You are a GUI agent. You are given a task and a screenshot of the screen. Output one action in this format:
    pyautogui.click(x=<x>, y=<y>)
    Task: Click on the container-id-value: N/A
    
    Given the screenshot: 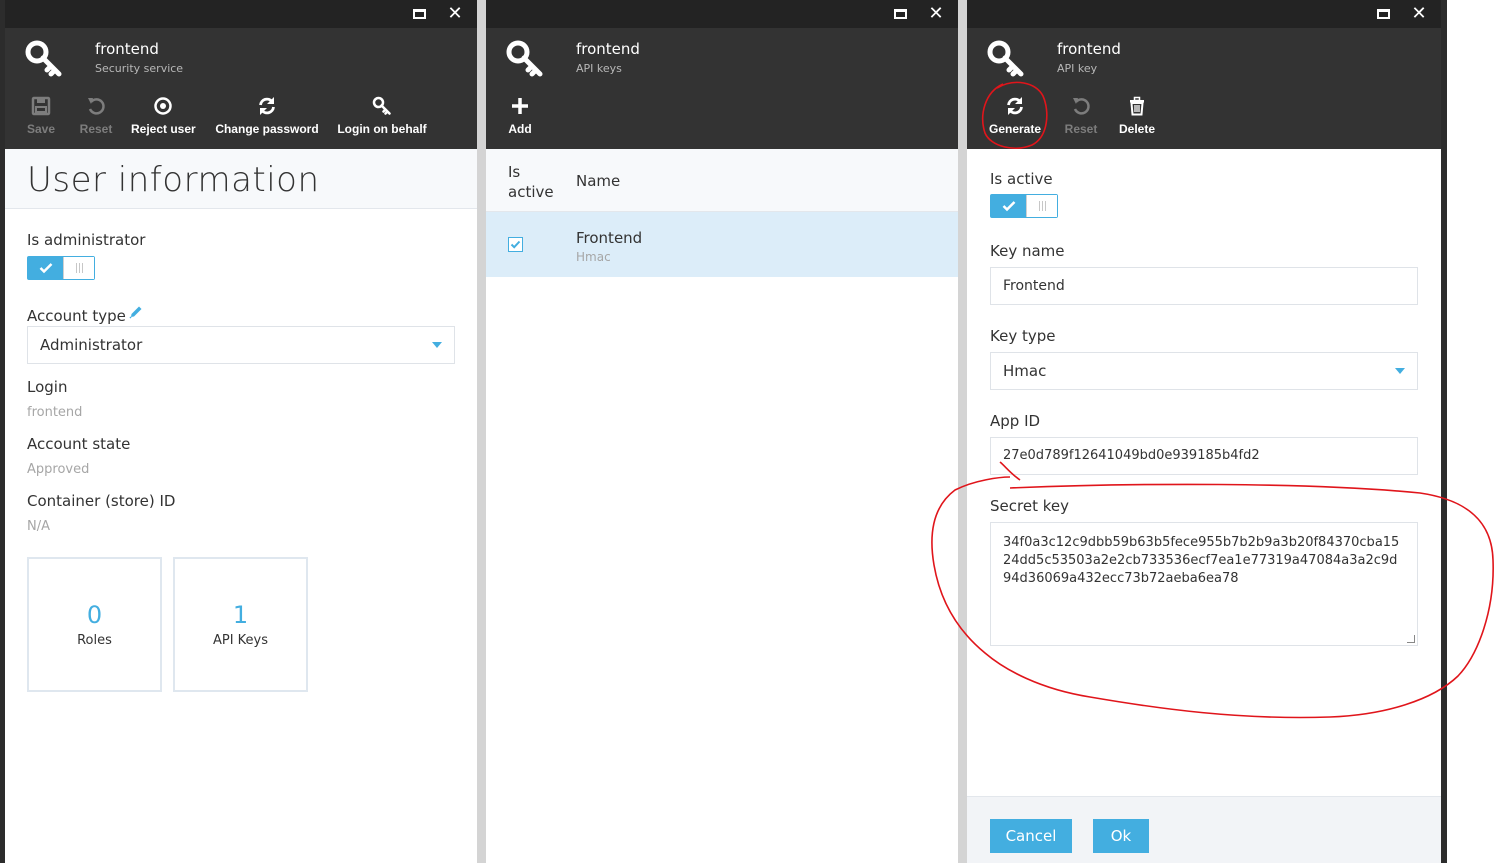 What is the action you would take?
    pyautogui.click(x=38, y=526)
    